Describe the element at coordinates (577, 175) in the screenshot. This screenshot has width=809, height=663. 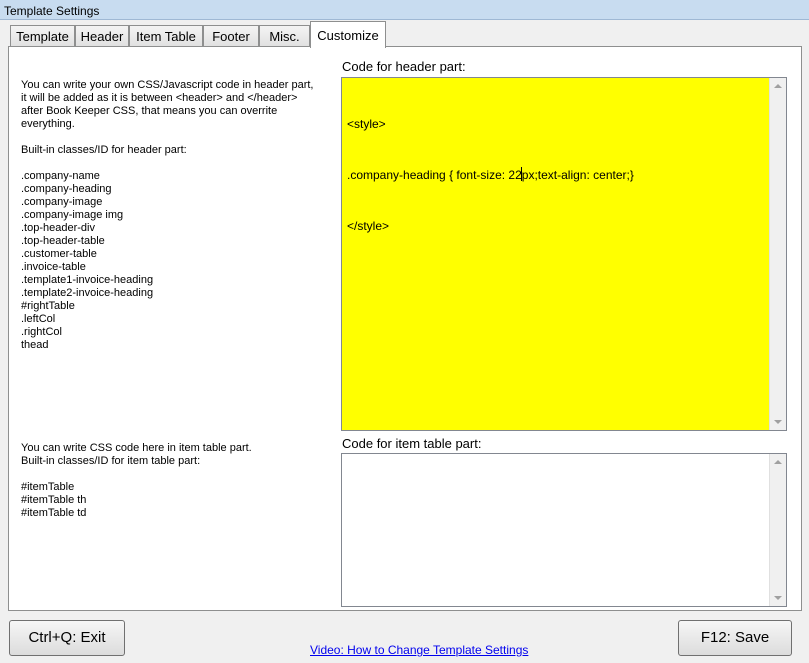
I see `header-code-text: px;text-align: center;}` at that location.